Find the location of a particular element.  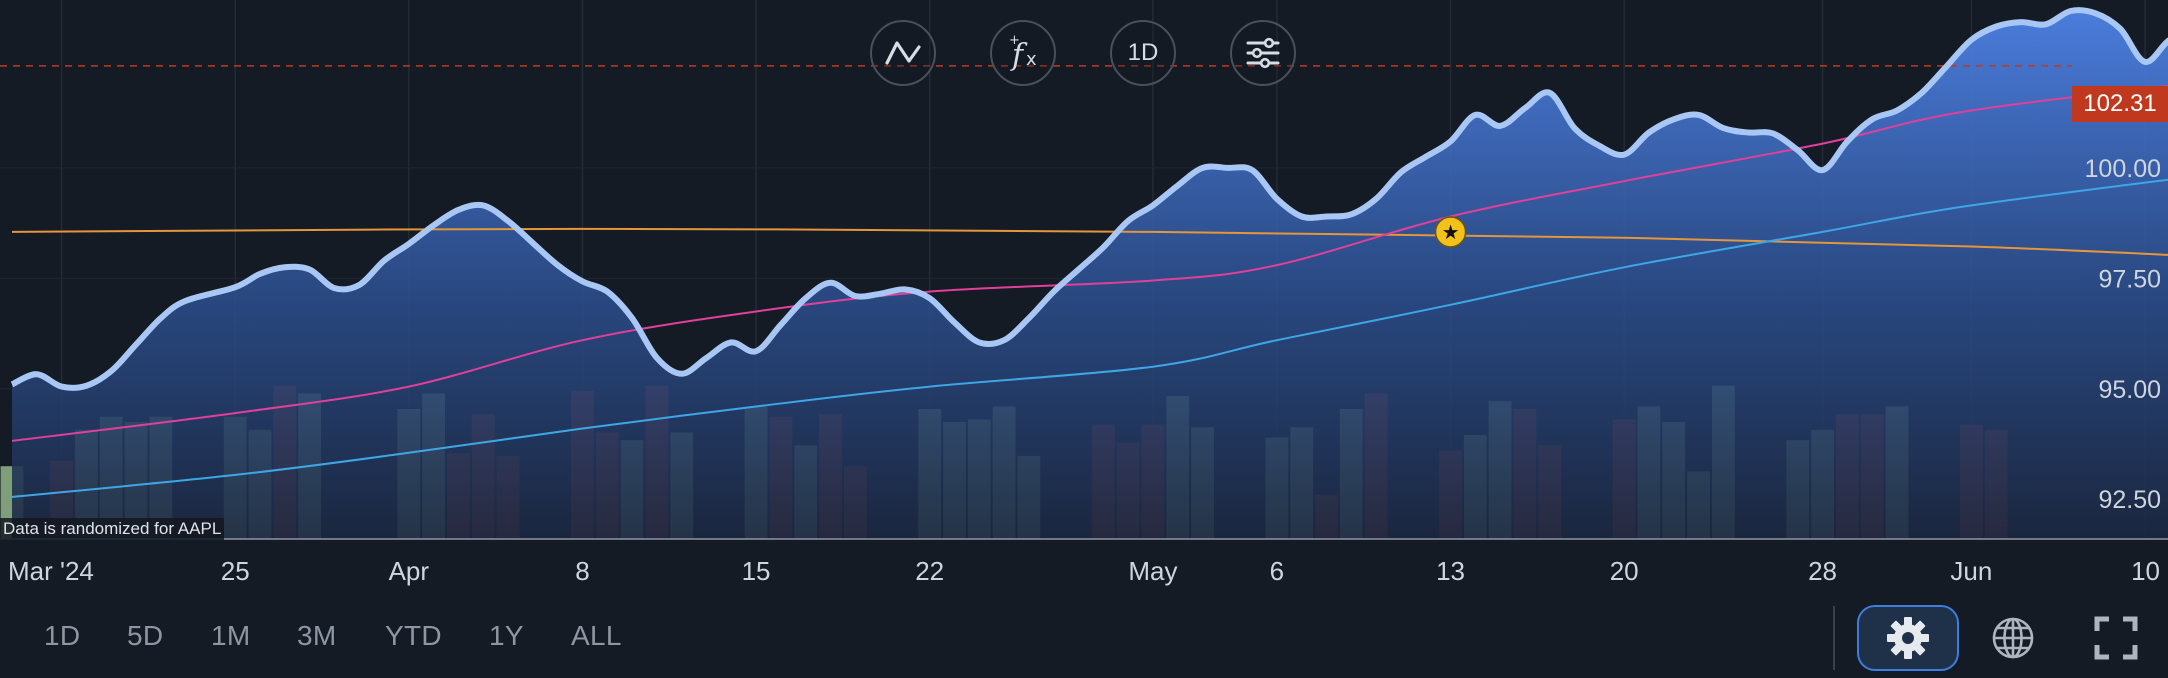

x-tick-label-0: Mar '24 is located at coordinates (51, 571).